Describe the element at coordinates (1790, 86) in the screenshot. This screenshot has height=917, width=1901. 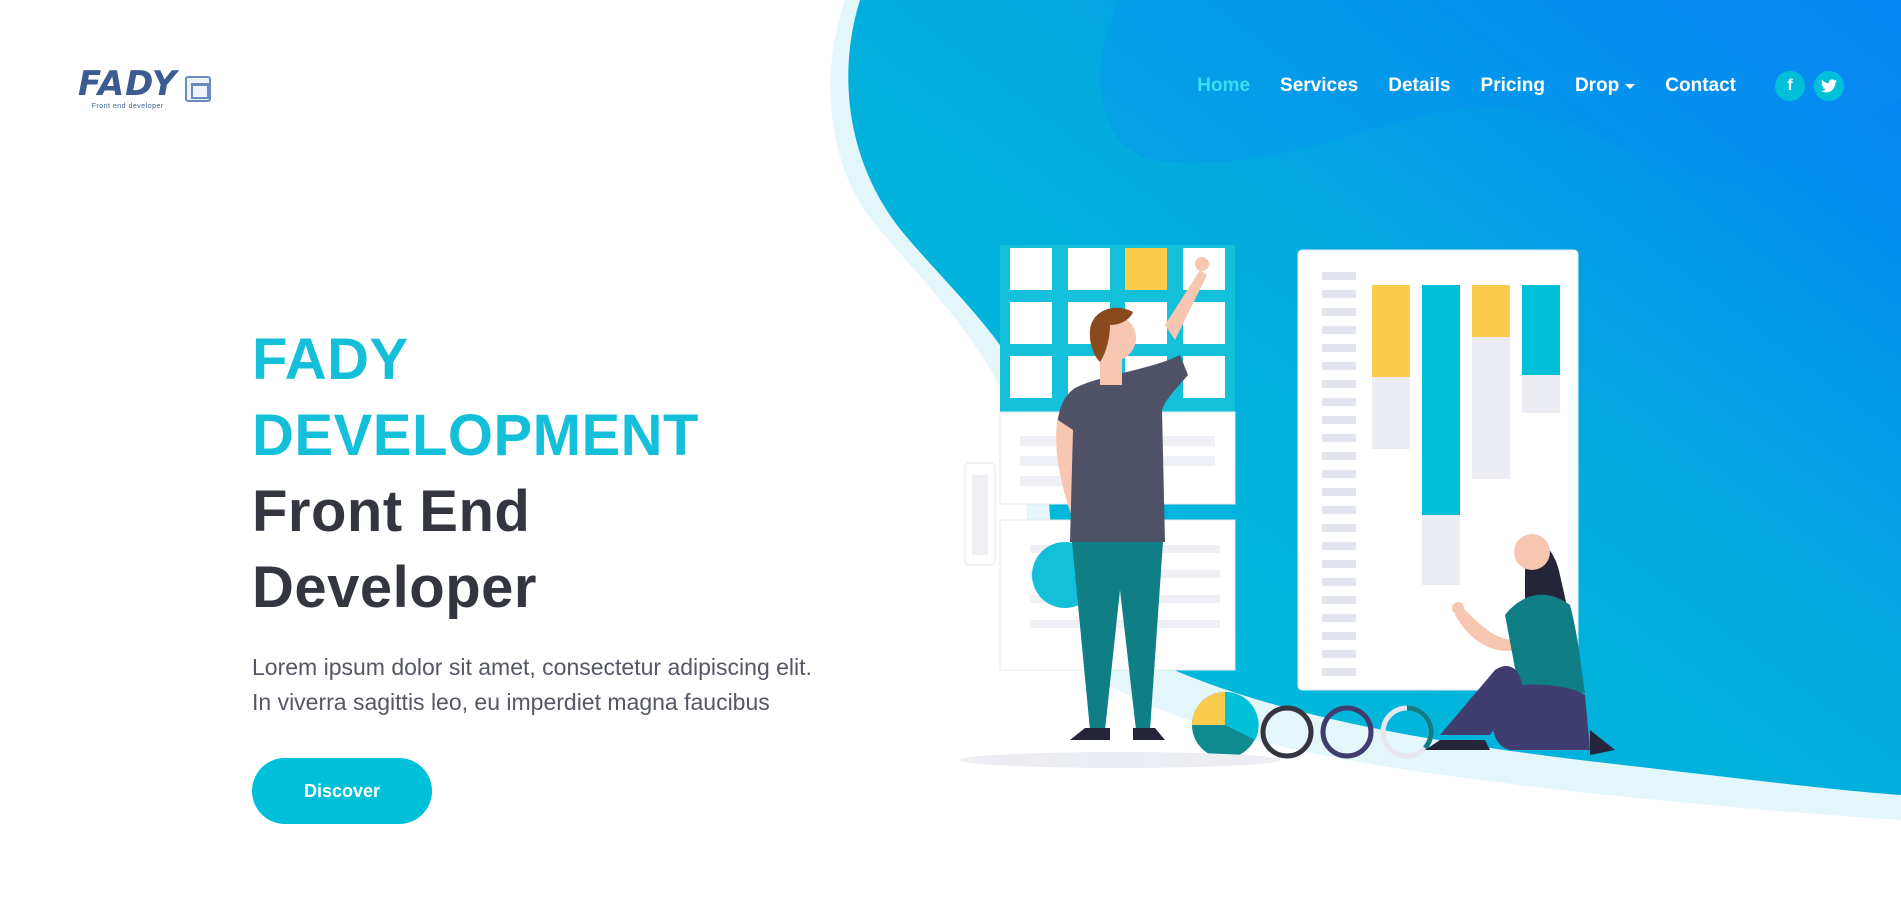
I see `facebook-icon: f` at that location.